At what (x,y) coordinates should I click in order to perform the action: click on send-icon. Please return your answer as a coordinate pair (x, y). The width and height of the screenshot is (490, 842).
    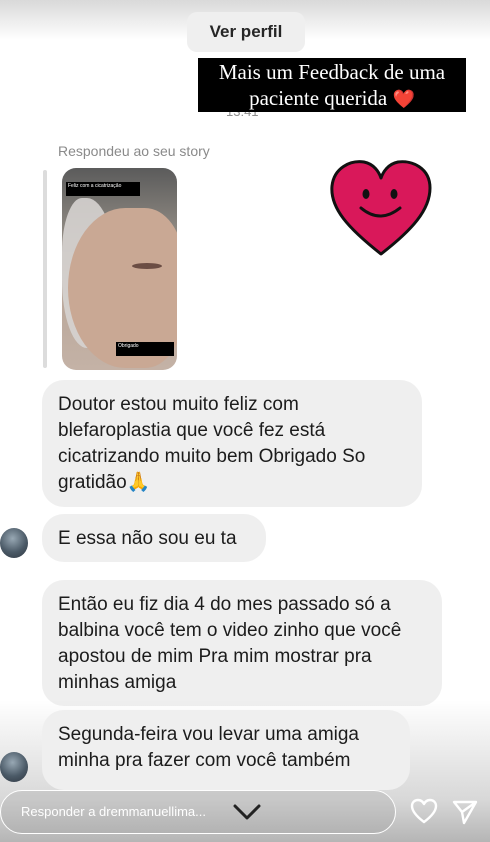
    Looking at the image, I should click on (465, 812).